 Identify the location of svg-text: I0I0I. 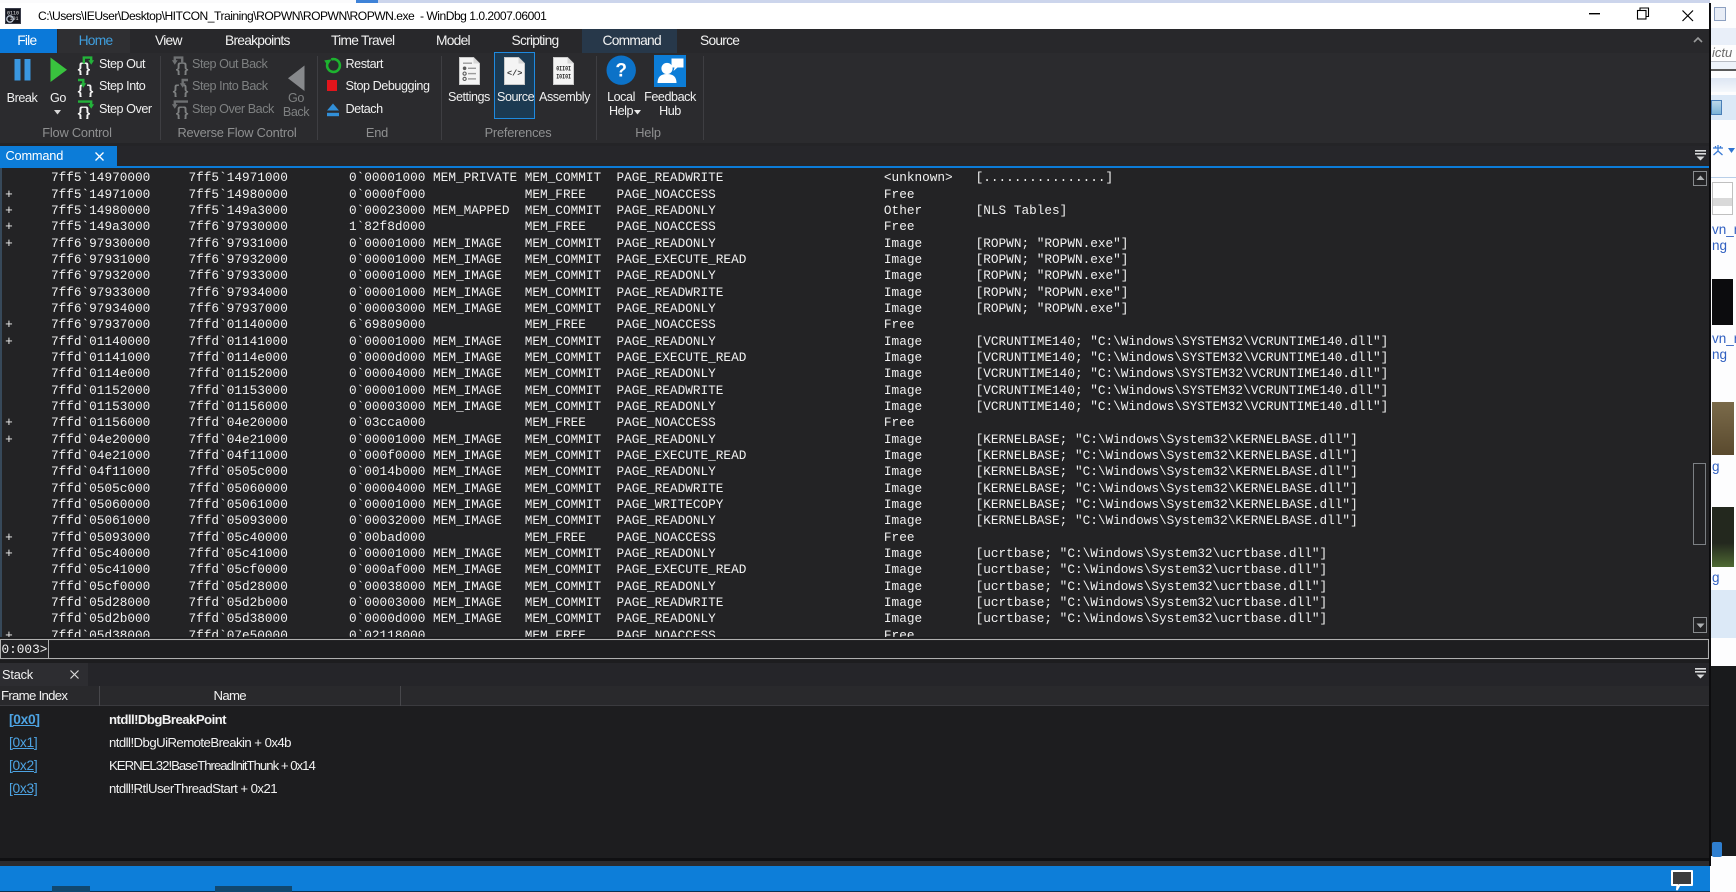
(563, 77).